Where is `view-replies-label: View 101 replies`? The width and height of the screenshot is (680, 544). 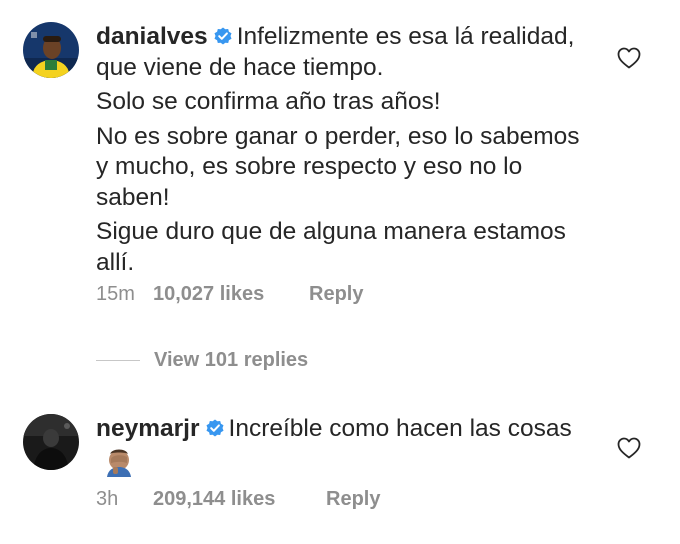
view-replies-label: View 101 replies is located at coordinates (231, 360).